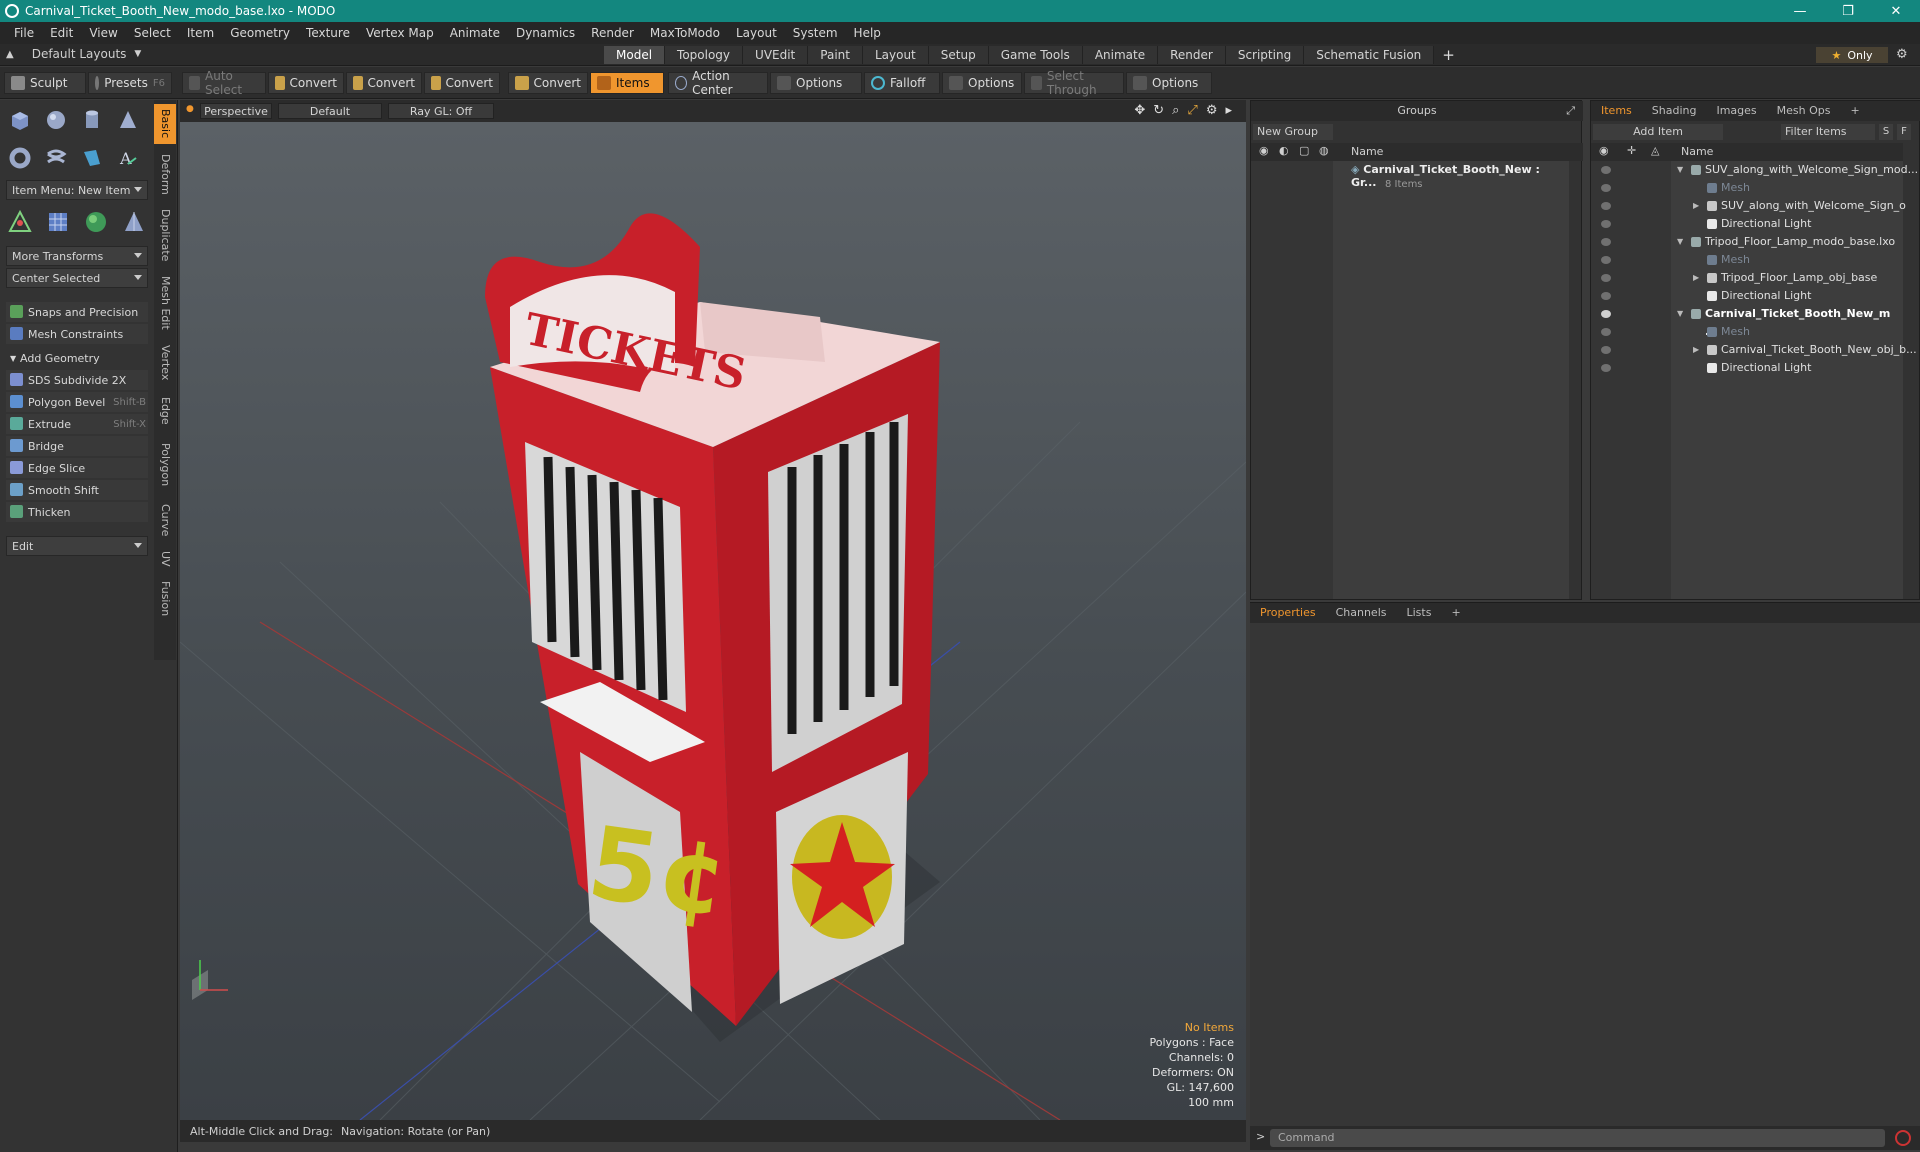 The image size is (1920, 1152). Describe the element at coordinates (20, 222) in the screenshot. I see `transform-icon` at that location.